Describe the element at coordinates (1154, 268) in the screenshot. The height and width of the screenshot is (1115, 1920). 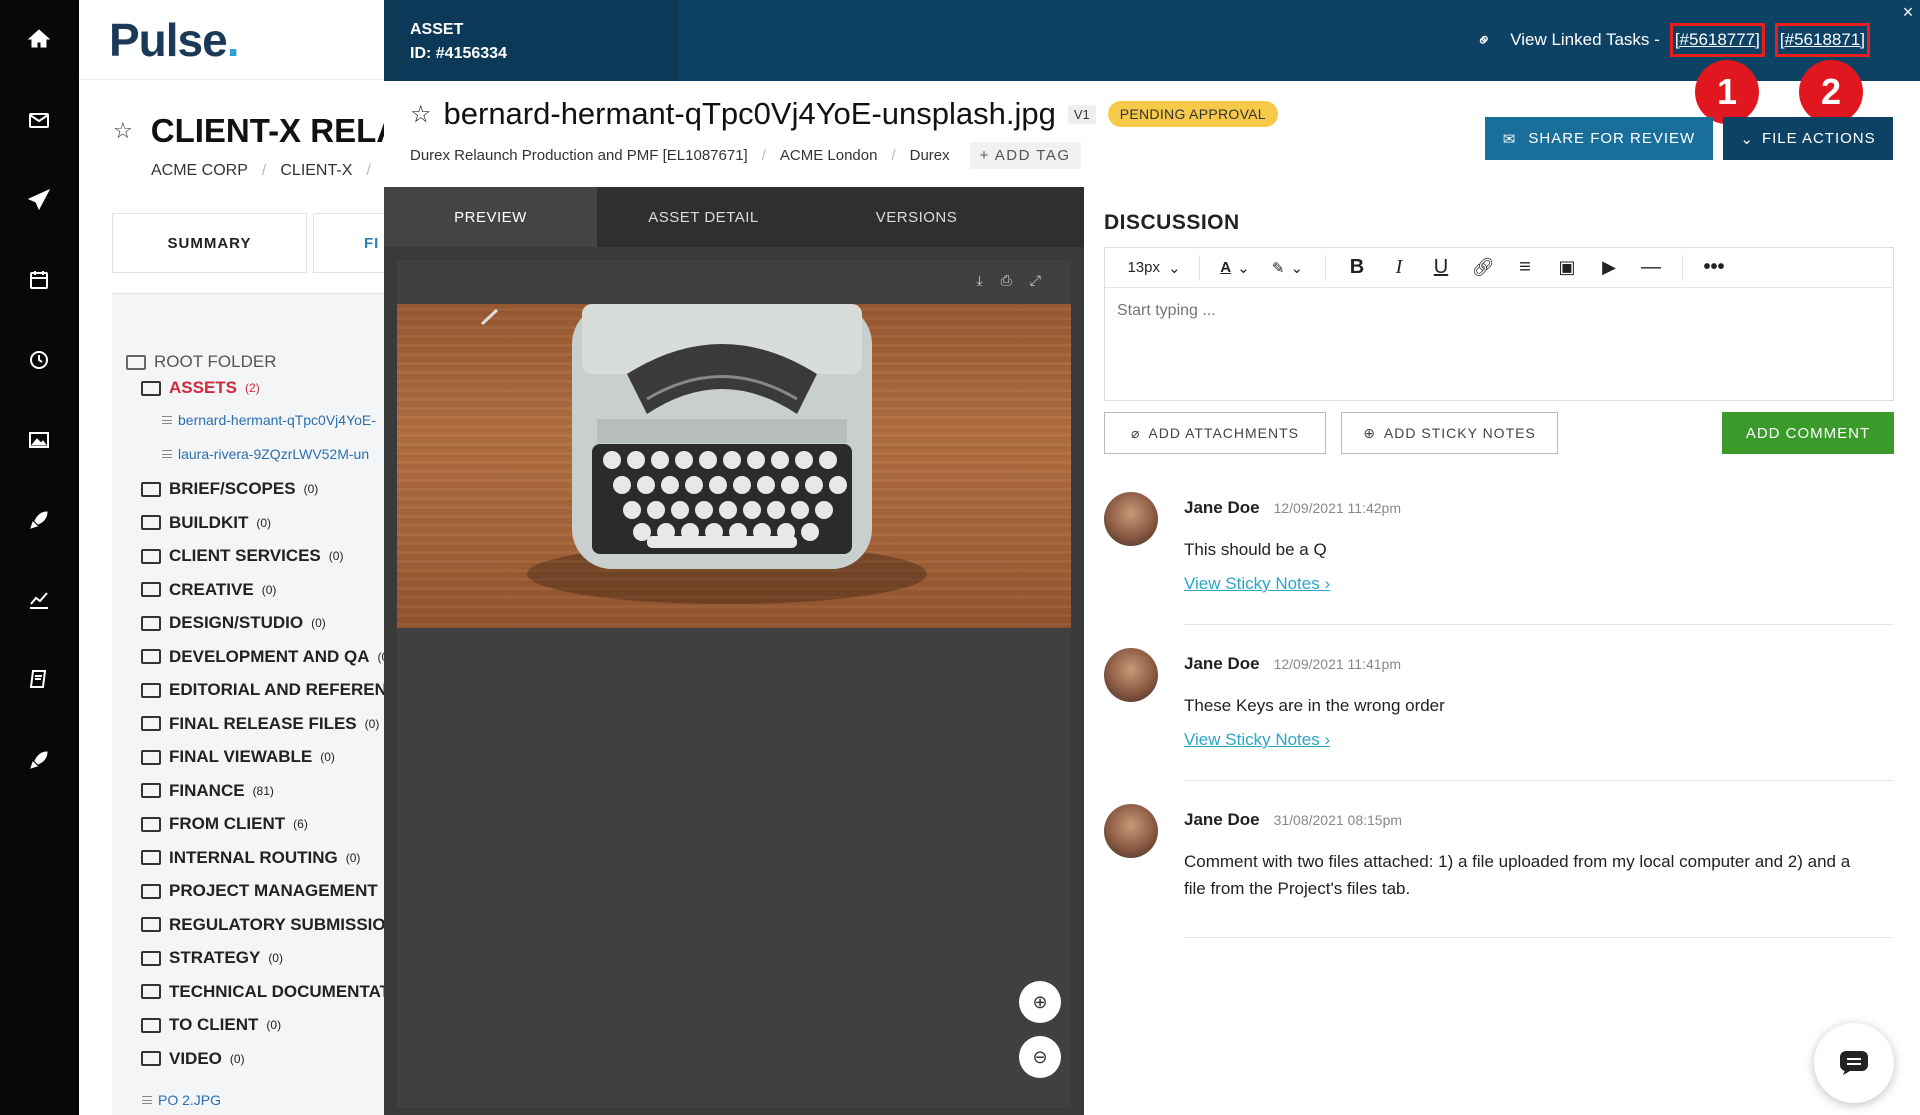
I see `font-size-select: 13px ⌄` at that location.